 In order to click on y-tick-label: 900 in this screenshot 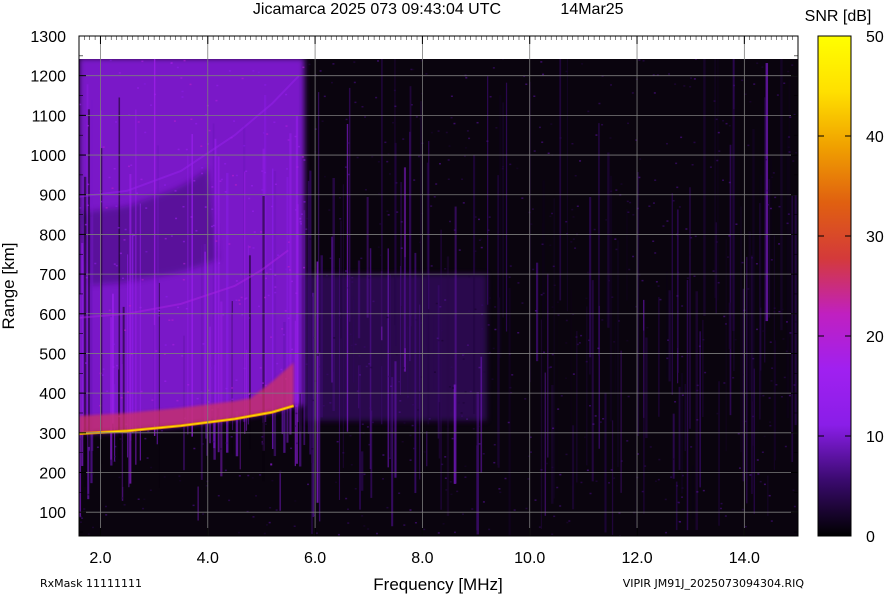, I will do `click(52, 196)`.